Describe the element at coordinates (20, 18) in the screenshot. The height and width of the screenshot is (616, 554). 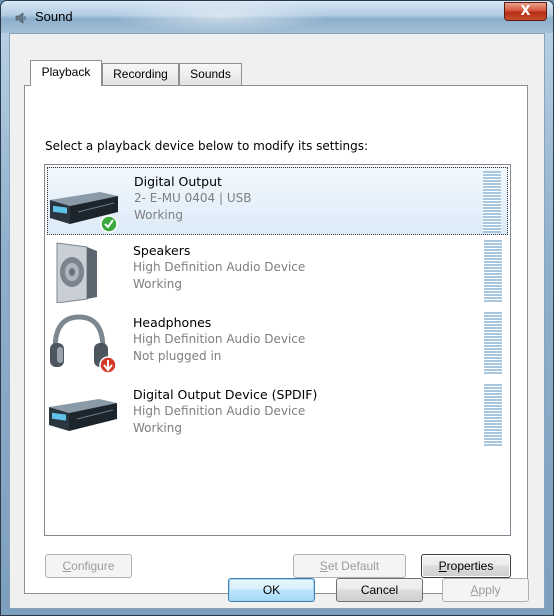
I see `speaker-volume-icon` at that location.